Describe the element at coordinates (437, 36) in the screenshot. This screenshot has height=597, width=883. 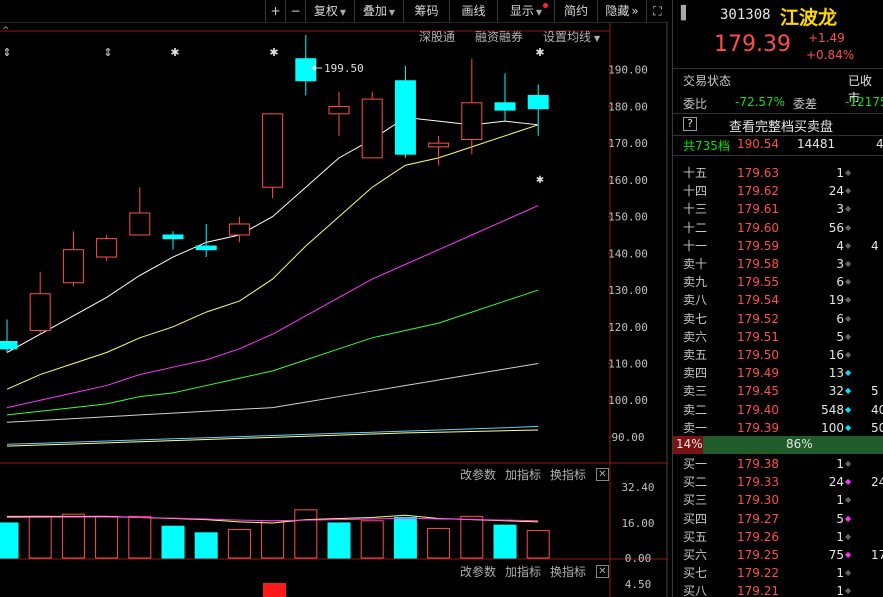
I see `shengutong-button: 深股通` at that location.